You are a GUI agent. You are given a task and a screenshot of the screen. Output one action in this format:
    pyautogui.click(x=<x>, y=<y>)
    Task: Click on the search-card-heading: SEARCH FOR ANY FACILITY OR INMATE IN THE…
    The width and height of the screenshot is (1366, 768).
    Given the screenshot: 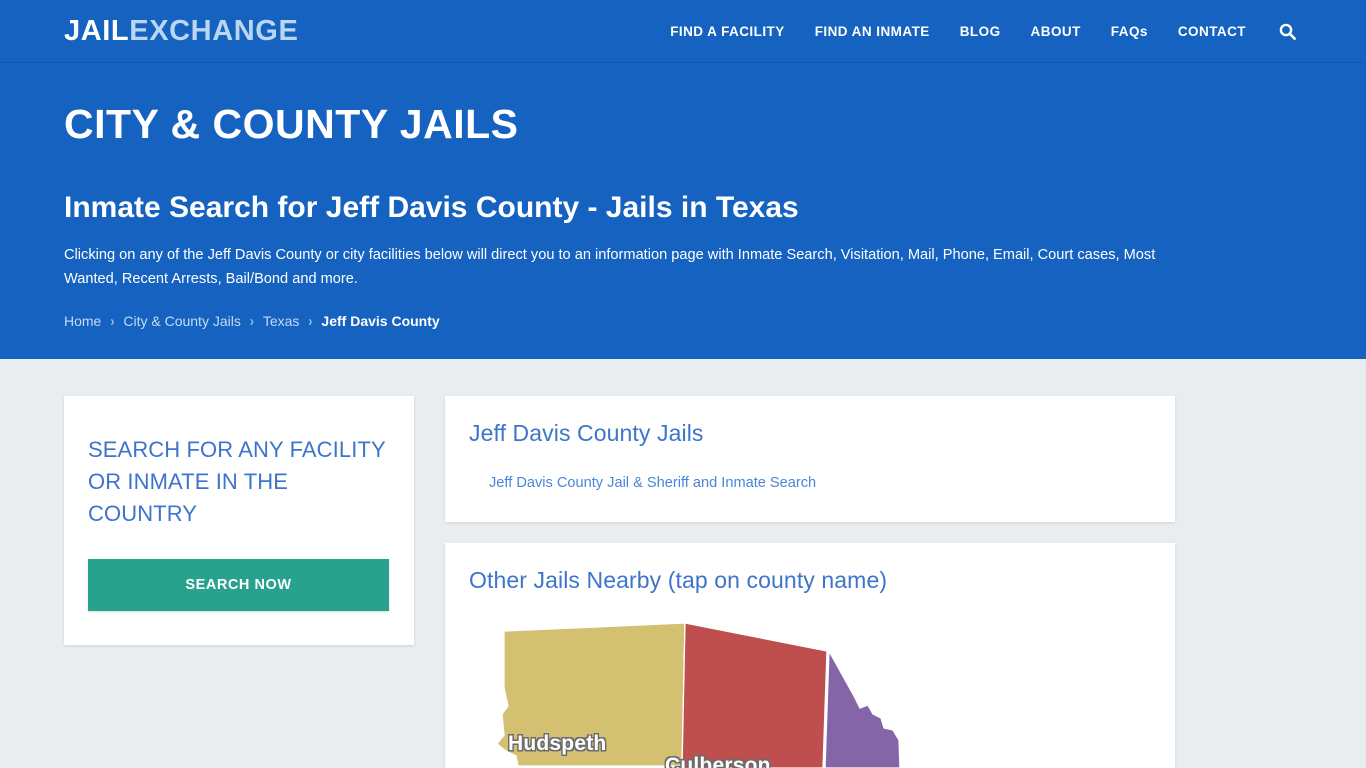 What is the action you would take?
    pyautogui.click(x=237, y=481)
    